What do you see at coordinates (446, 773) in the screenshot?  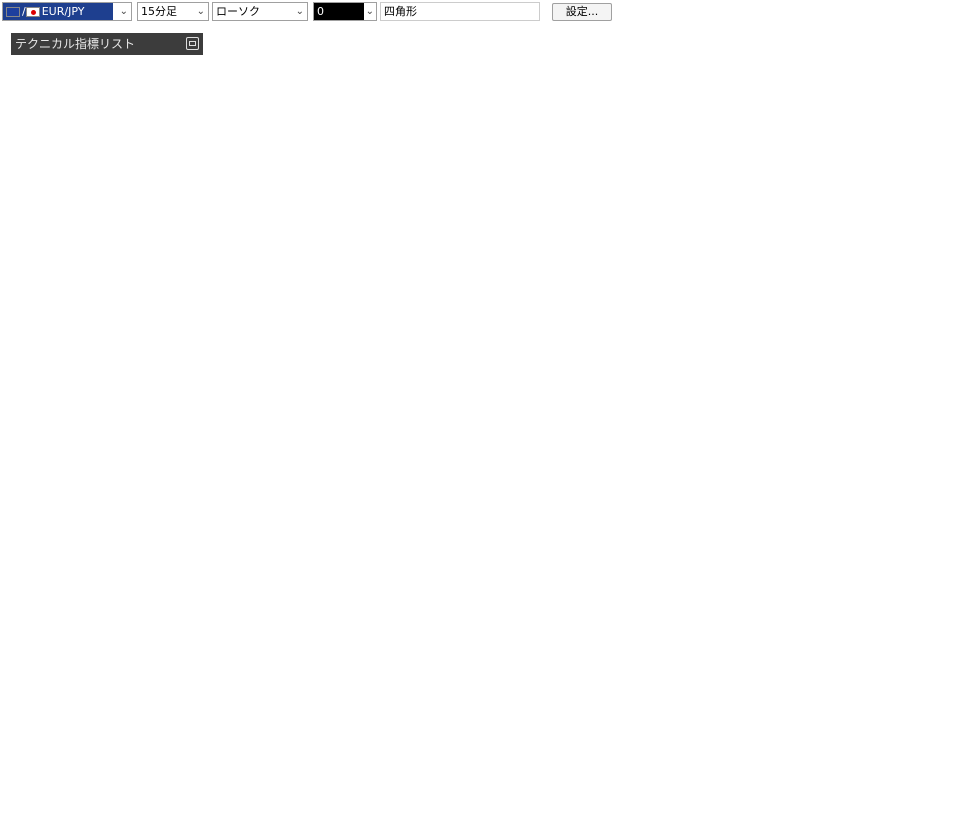 I see `oscillator-line-cyan` at bounding box center [446, 773].